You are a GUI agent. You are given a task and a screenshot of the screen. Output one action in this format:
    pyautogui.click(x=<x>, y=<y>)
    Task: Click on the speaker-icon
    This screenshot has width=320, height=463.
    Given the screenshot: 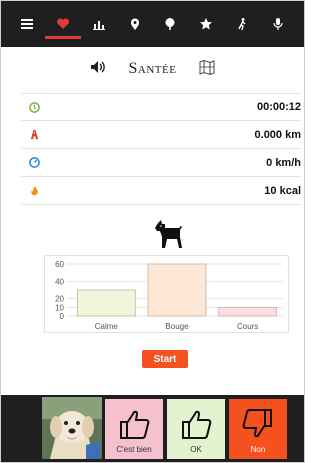 What is the action you would take?
    pyautogui.click(x=97, y=66)
    